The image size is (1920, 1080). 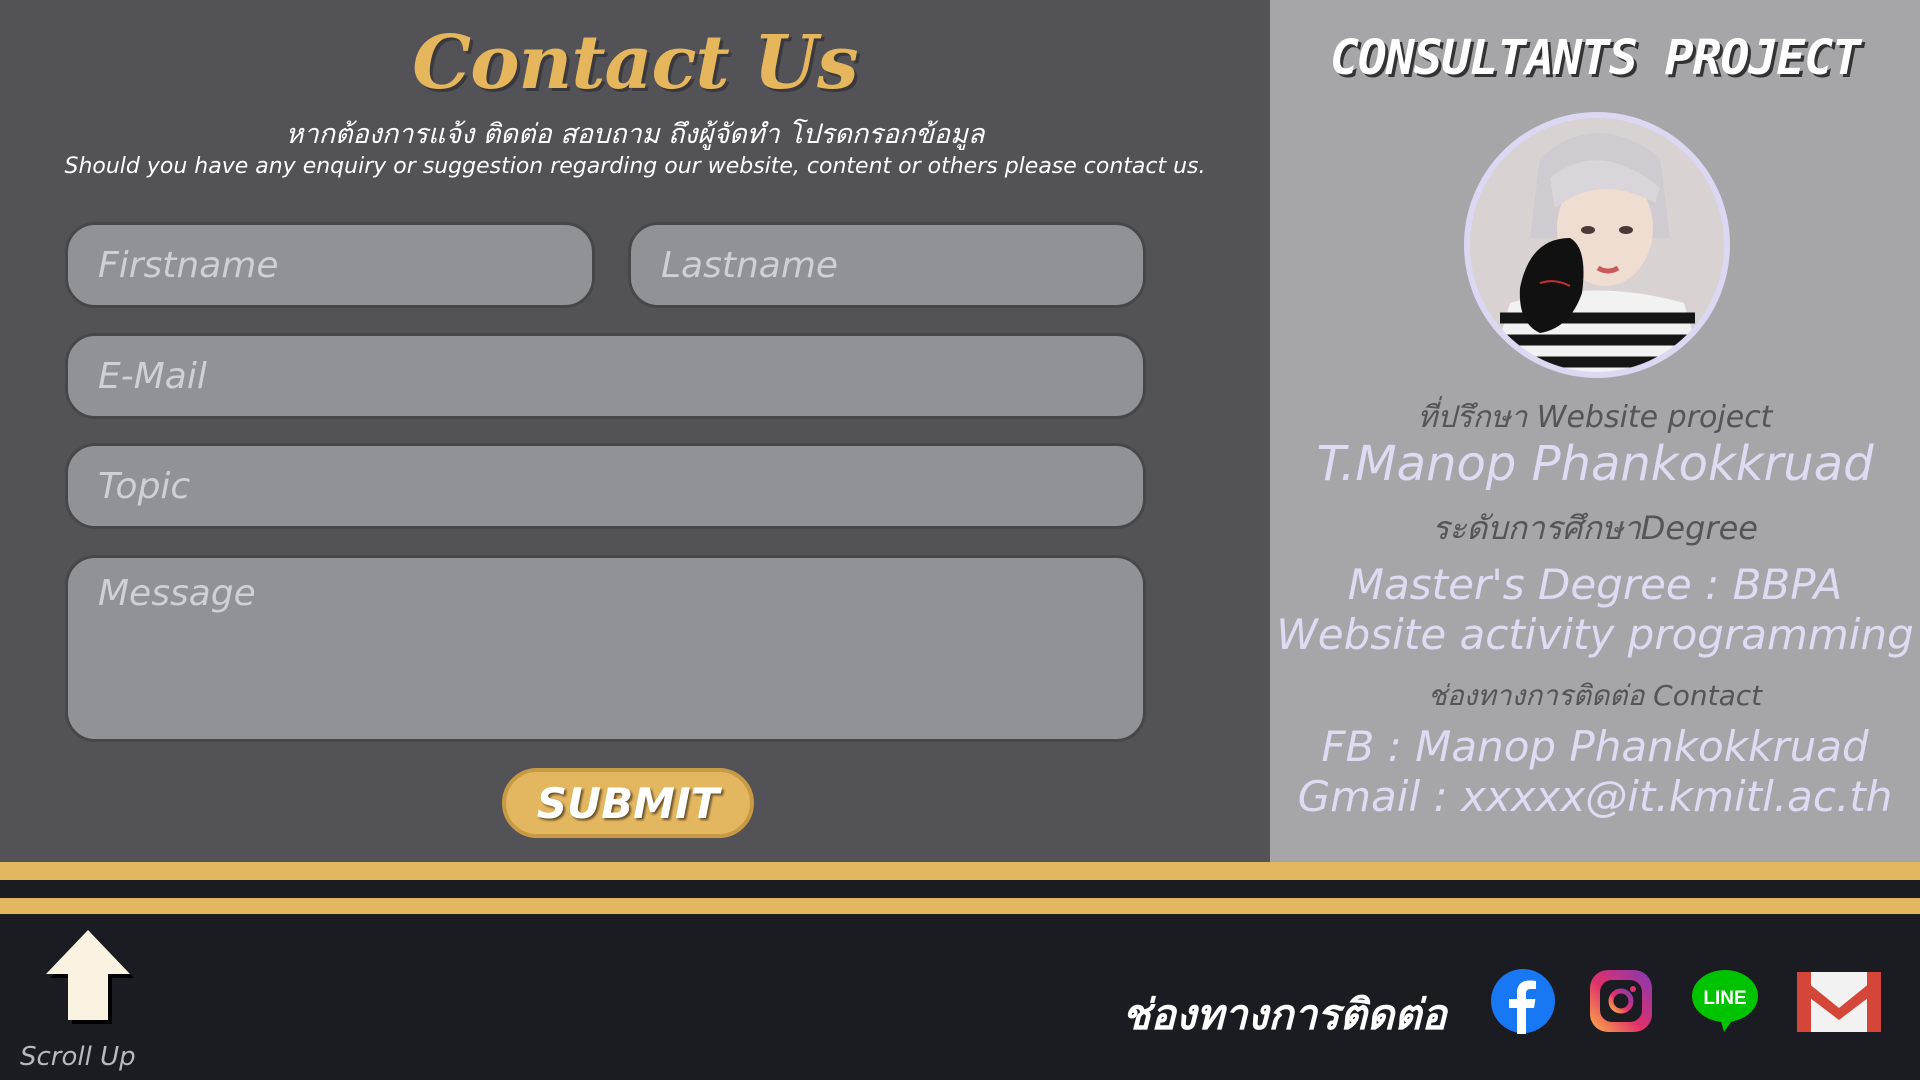 I want to click on lastname-field, so click(x=887, y=265).